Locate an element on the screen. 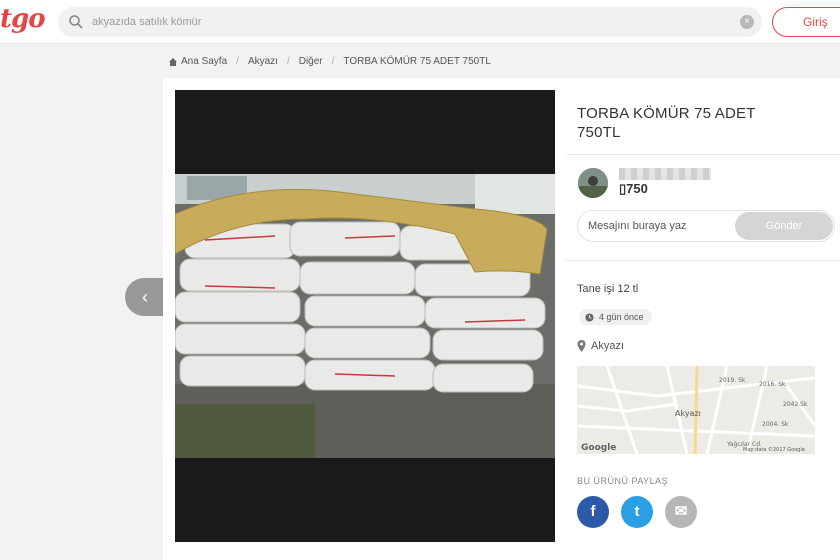  search-input is located at coordinates (412, 22).